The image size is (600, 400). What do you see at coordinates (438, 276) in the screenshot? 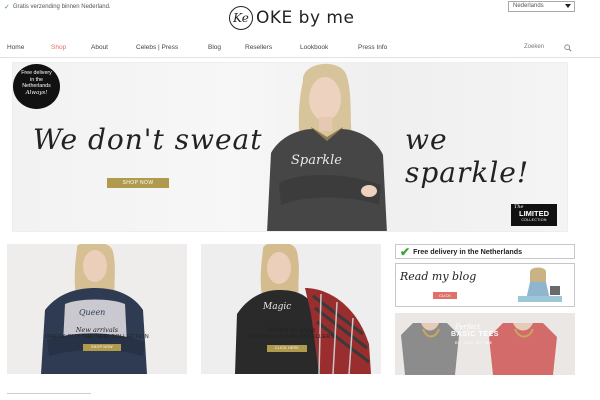
I see `blog-title: Read my blog` at bounding box center [438, 276].